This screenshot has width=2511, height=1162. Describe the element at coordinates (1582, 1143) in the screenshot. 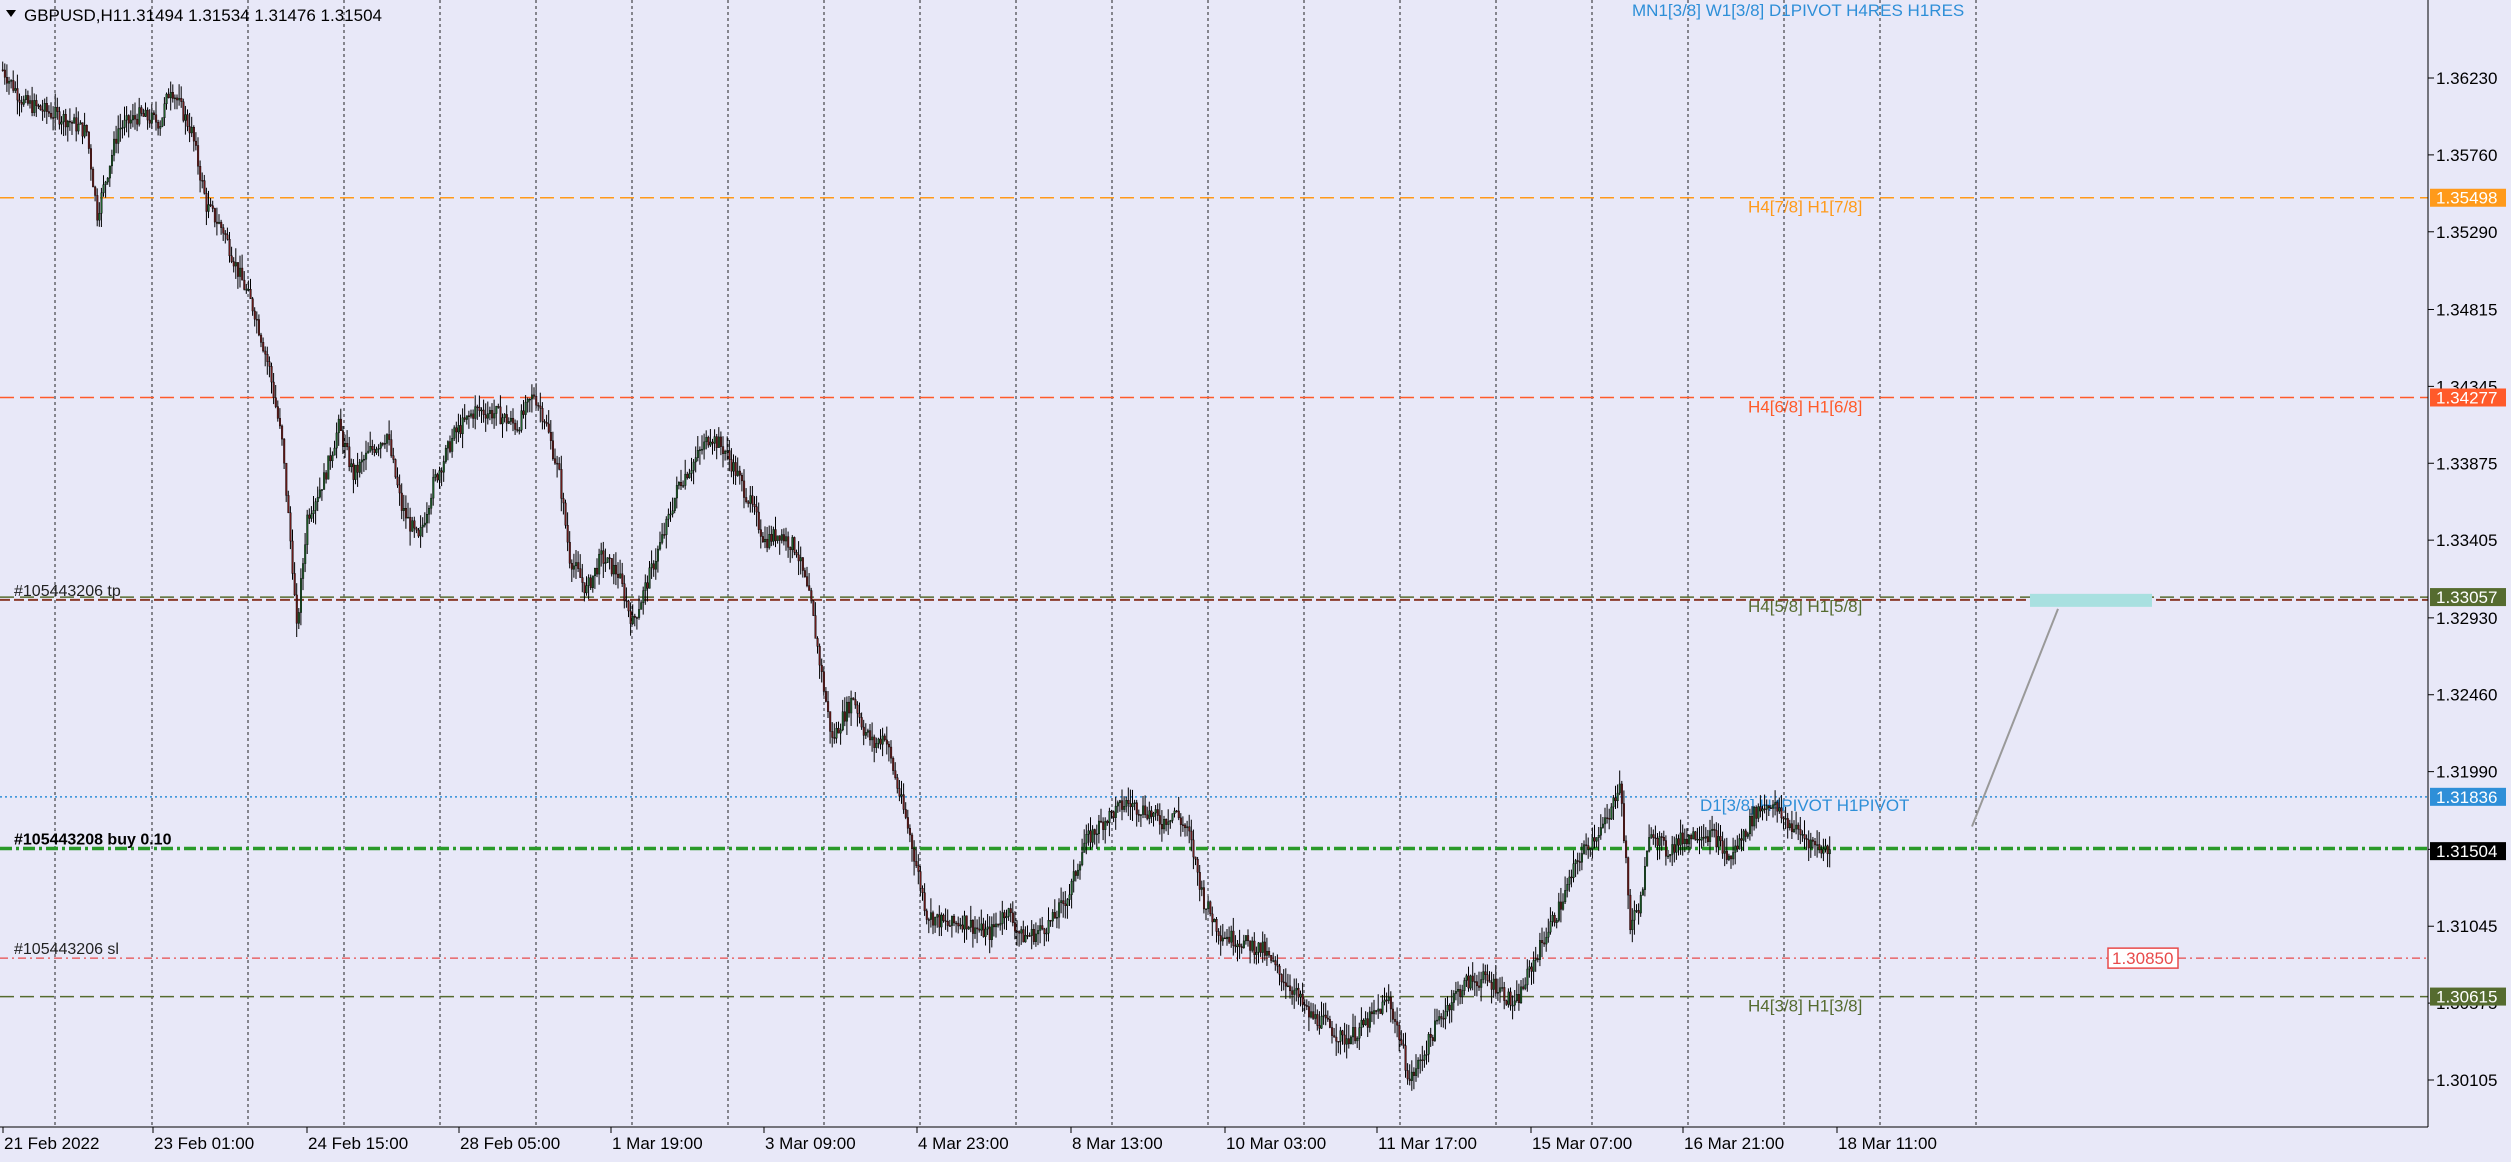

I see `time-tick-label: 15 Mar 07:00` at that location.